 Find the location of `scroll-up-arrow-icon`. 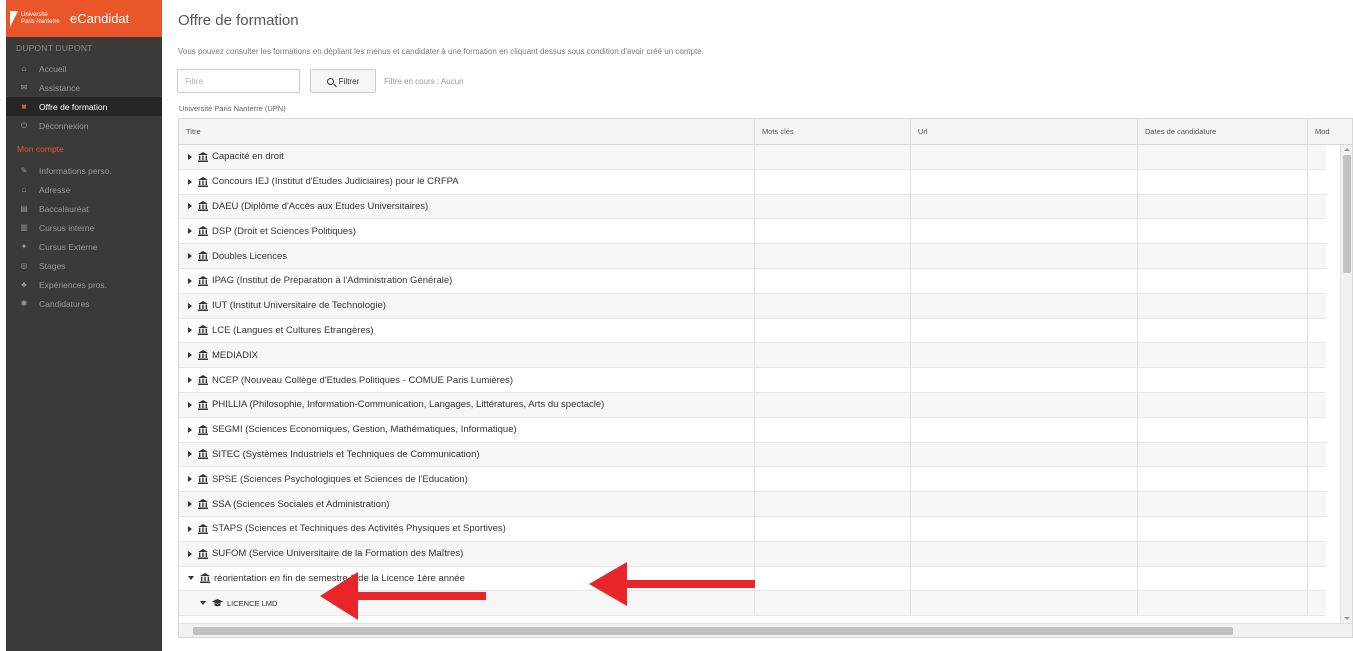

scroll-up-arrow-icon is located at coordinates (1347, 149).